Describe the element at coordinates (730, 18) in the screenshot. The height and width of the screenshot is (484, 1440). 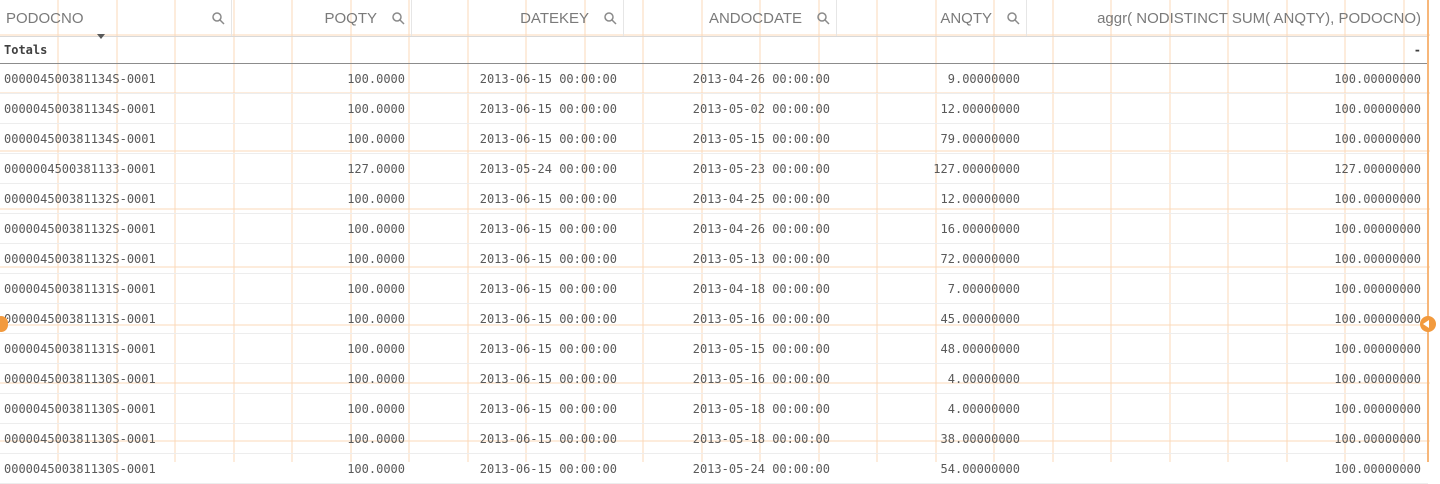
I see `column-header-andocdate: ANDOCDATE` at that location.